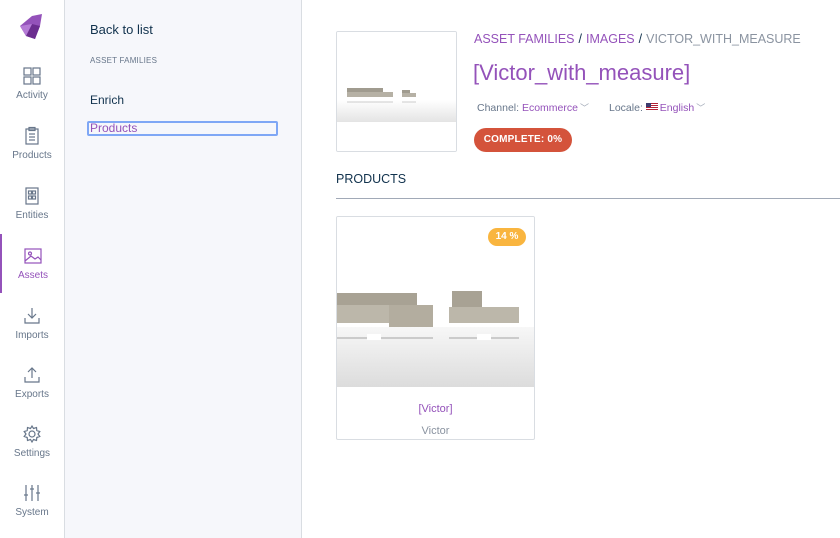  What do you see at coordinates (32, 275) in the screenshot?
I see `nav-label-assets: Assets` at bounding box center [32, 275].